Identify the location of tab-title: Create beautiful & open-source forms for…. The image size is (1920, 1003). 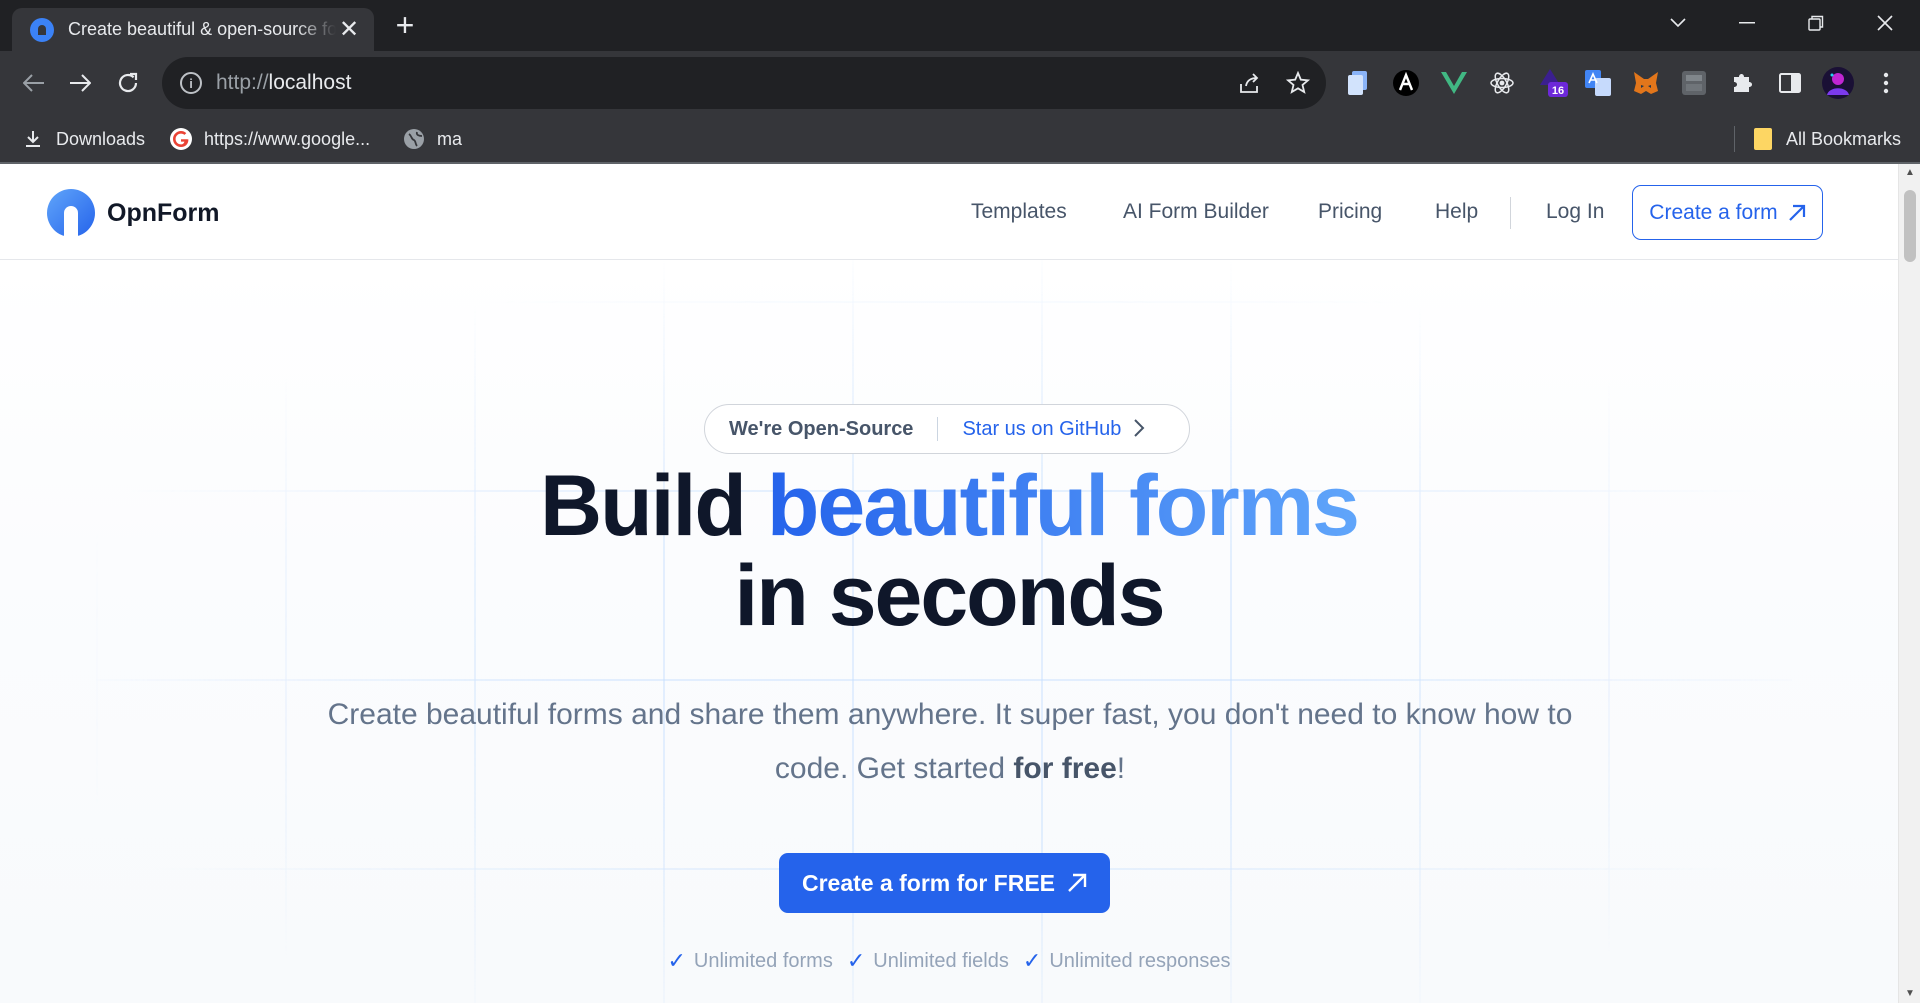
(202, 29).